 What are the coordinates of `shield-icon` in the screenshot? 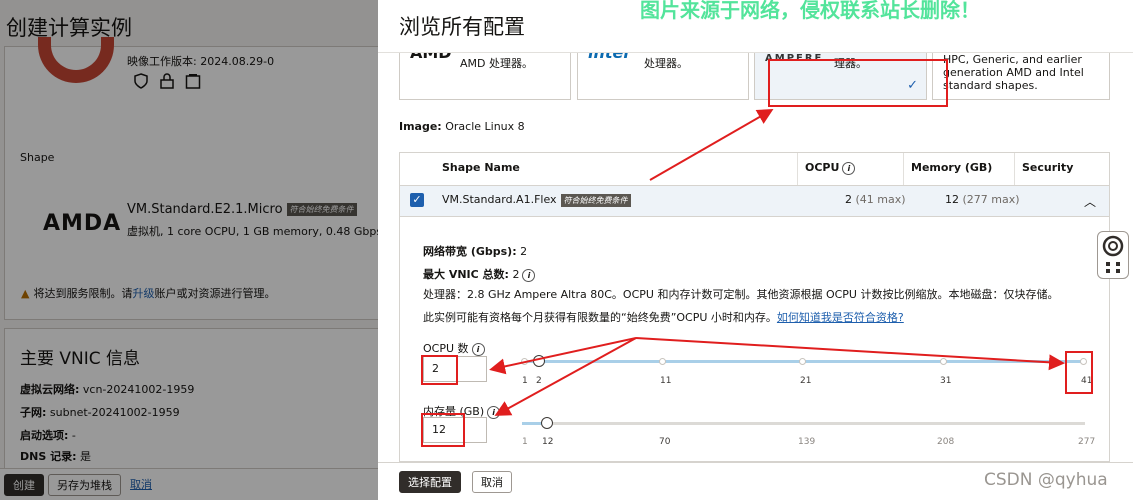 It's located at (141, 81).